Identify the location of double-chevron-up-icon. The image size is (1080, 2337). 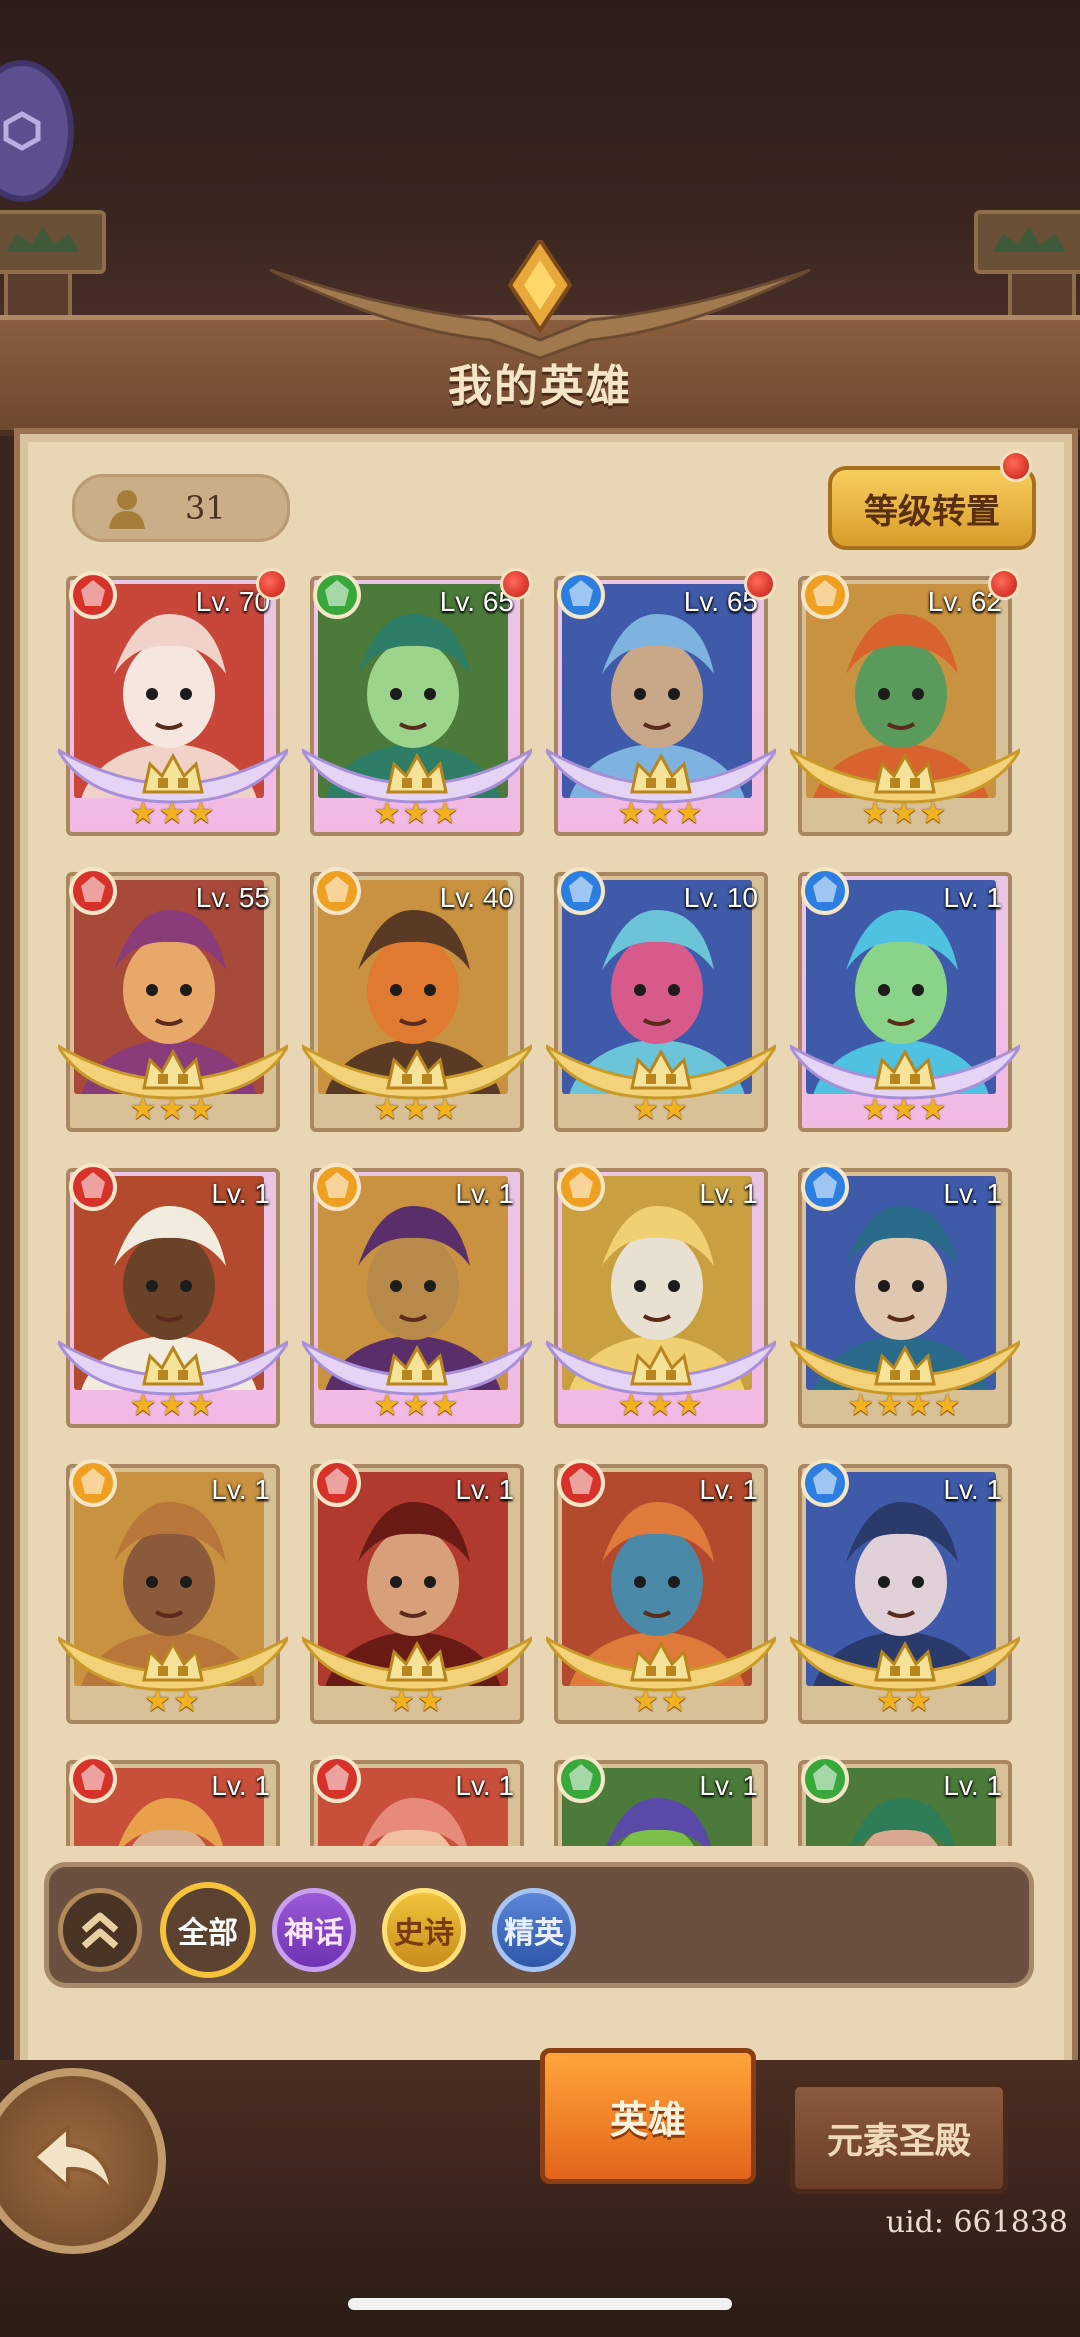
(100, 1930).